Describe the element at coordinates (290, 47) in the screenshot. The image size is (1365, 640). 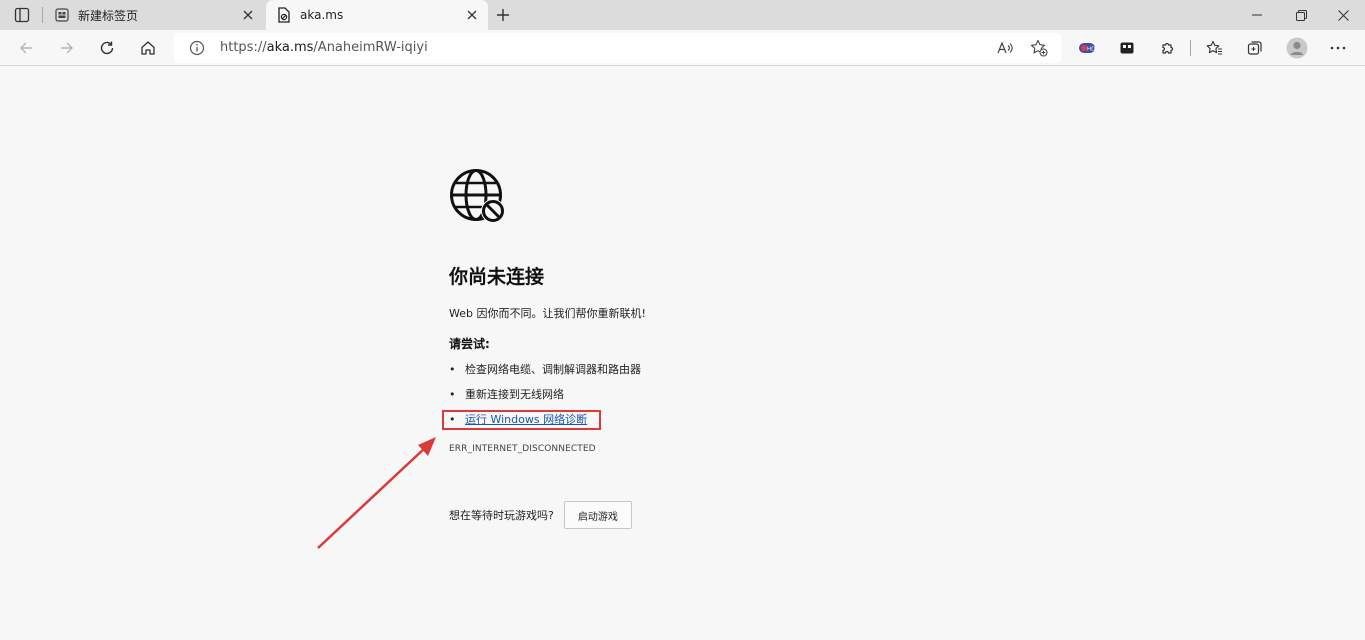
I see `url-host: aka.ms` at that location.